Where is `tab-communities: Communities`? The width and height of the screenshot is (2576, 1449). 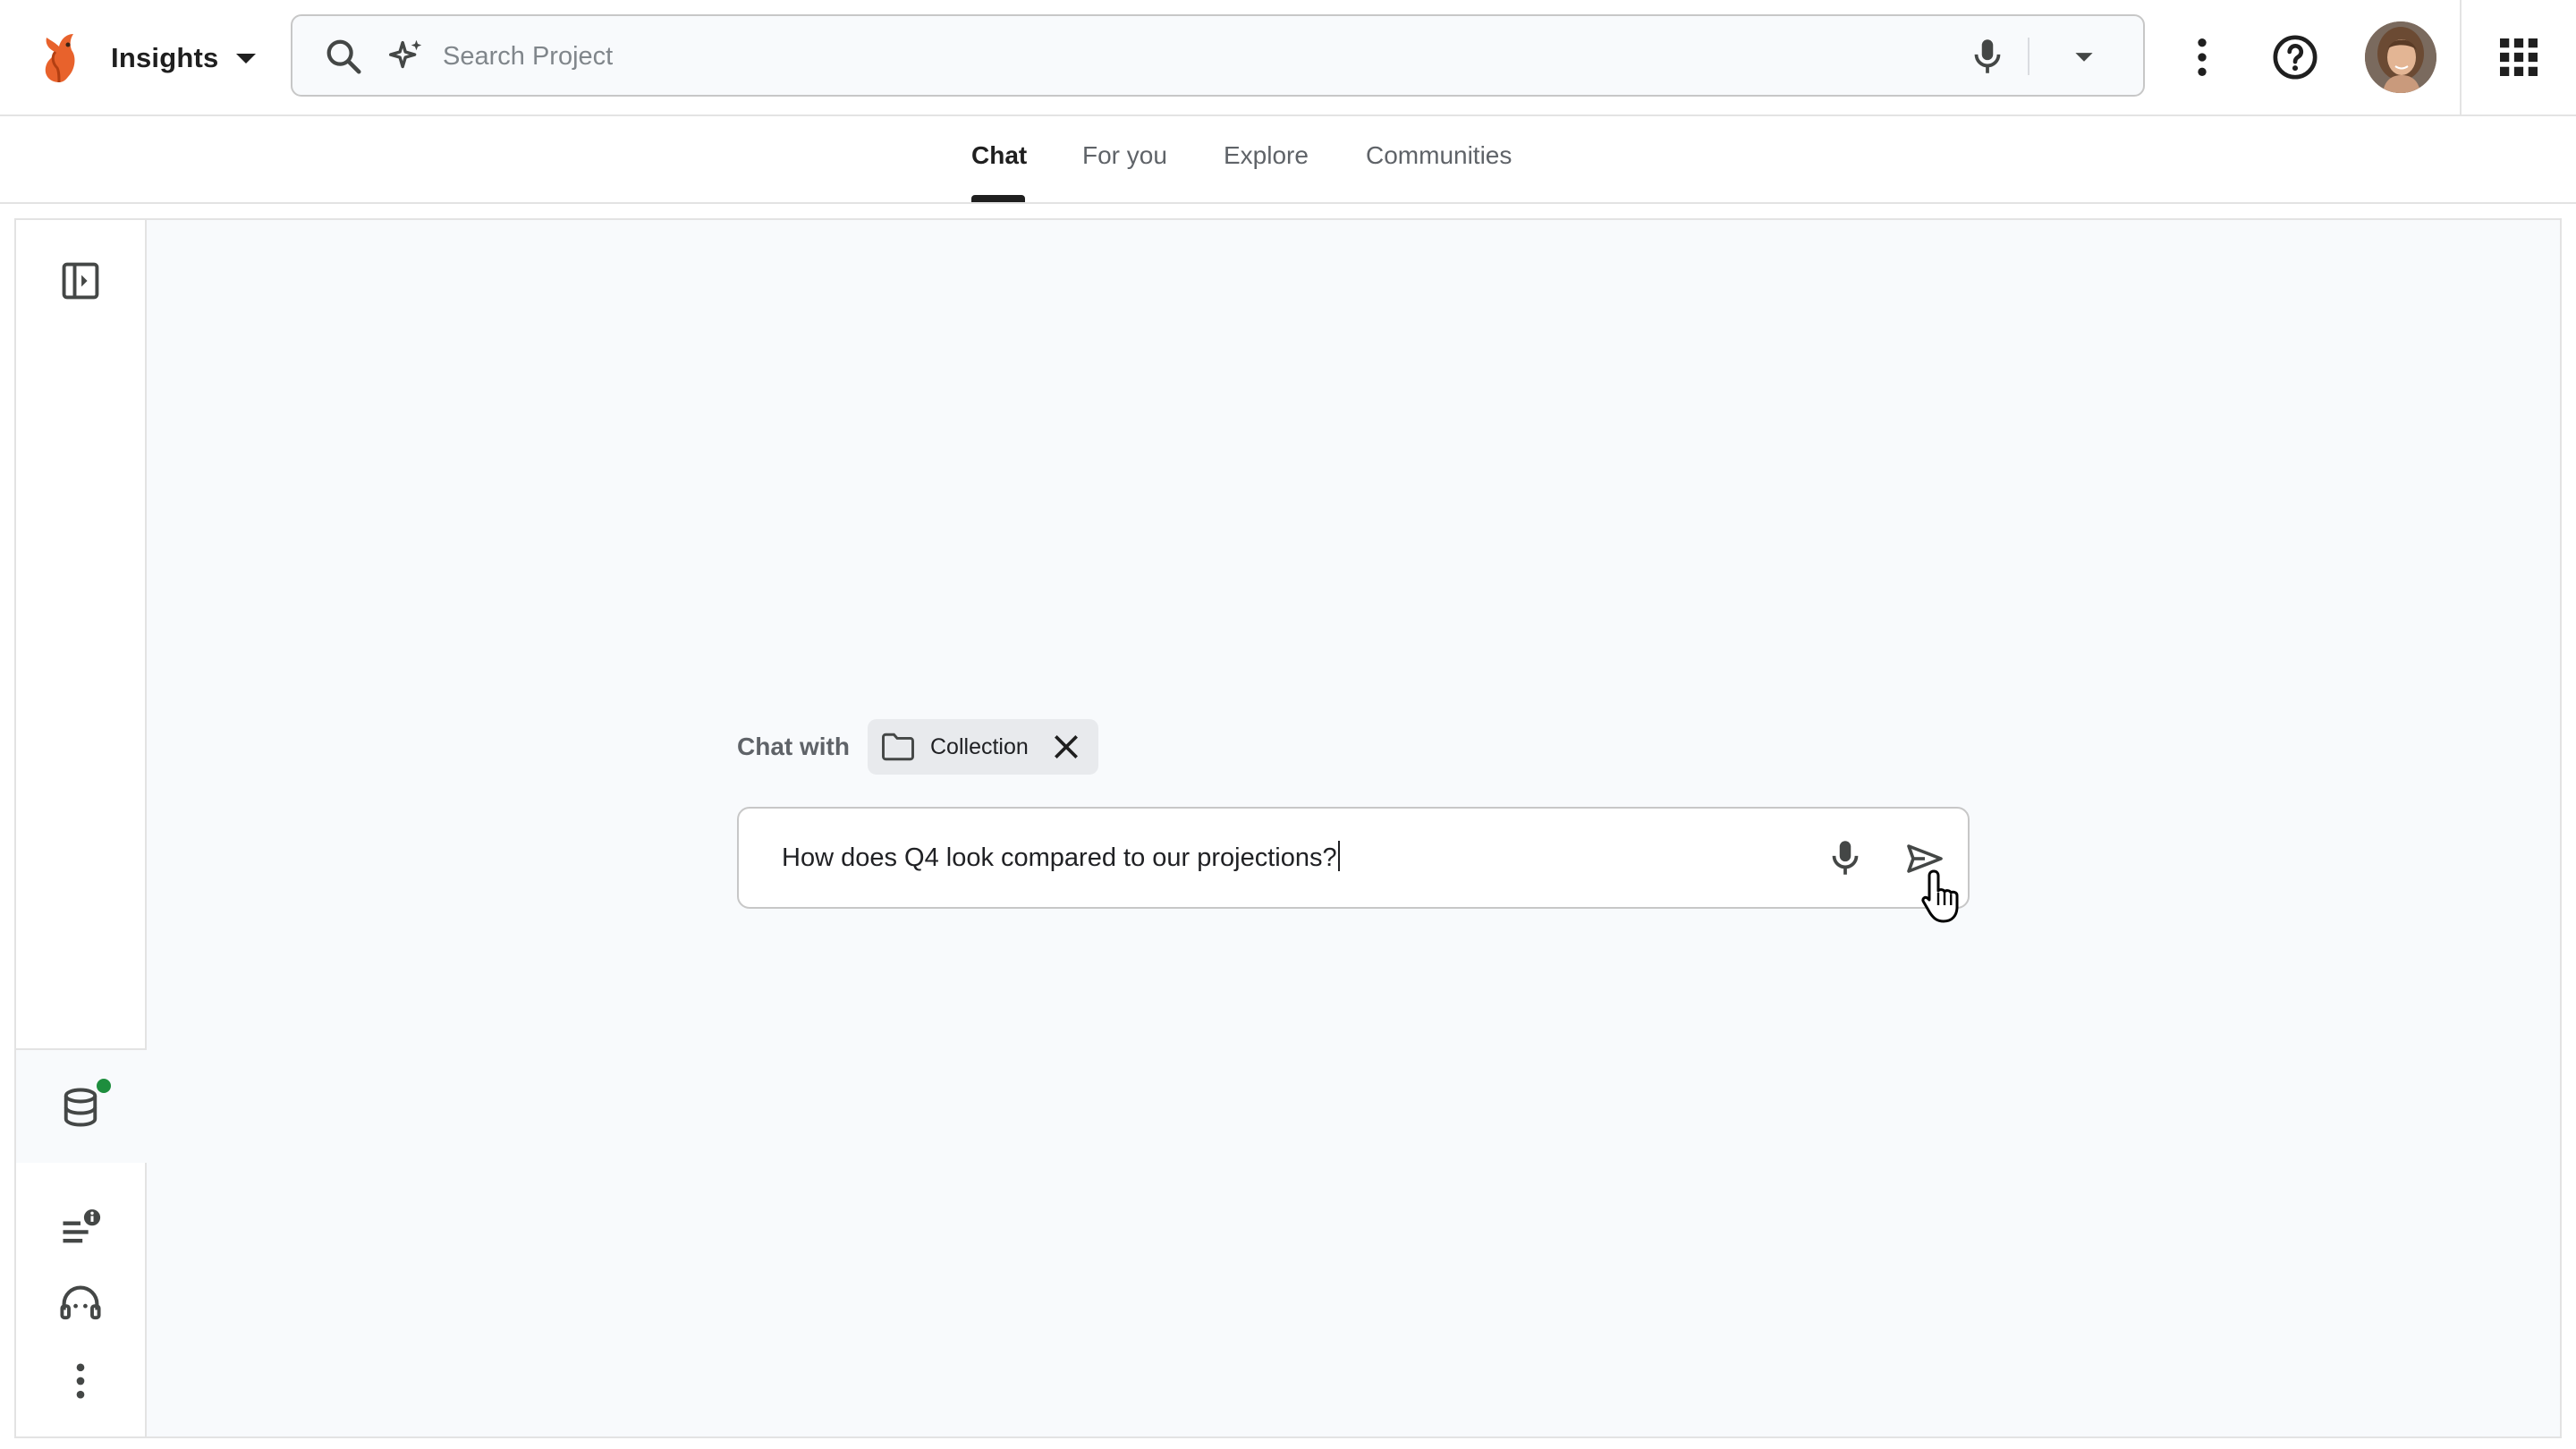
tab-communities: Communities is located at coordinates (1439, 155).